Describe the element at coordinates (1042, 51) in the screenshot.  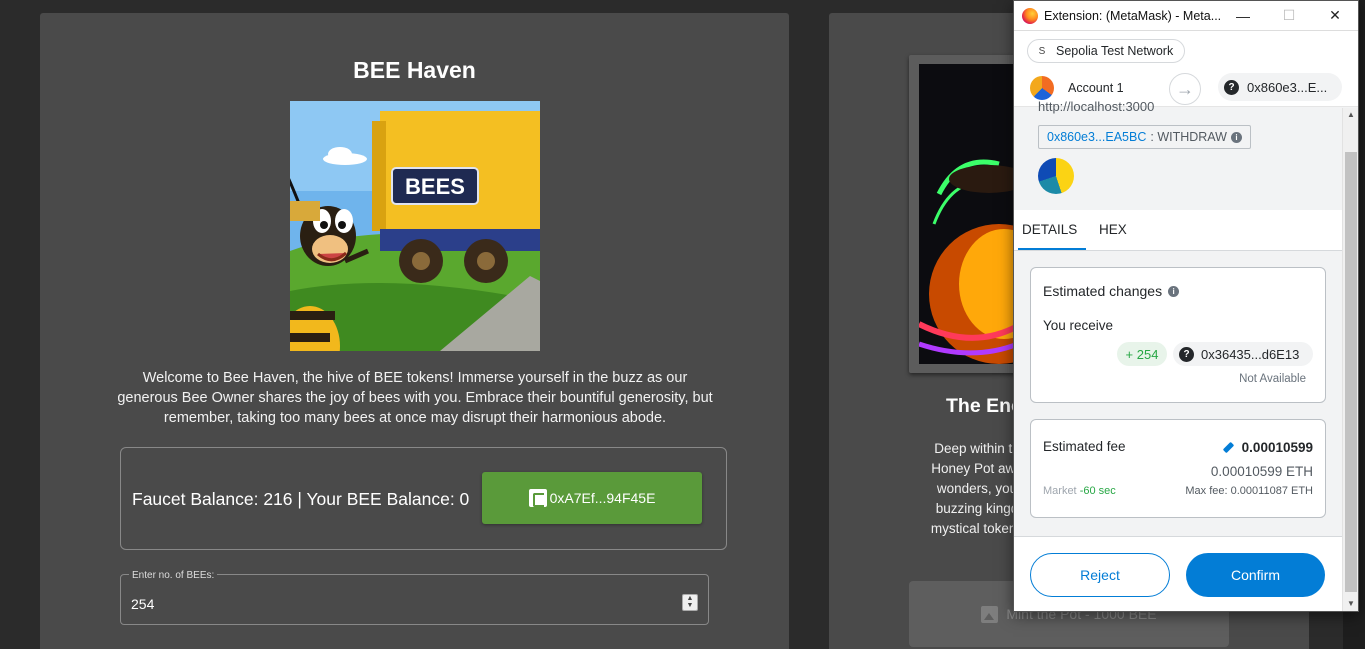
I see `network-initial: S` at that location.